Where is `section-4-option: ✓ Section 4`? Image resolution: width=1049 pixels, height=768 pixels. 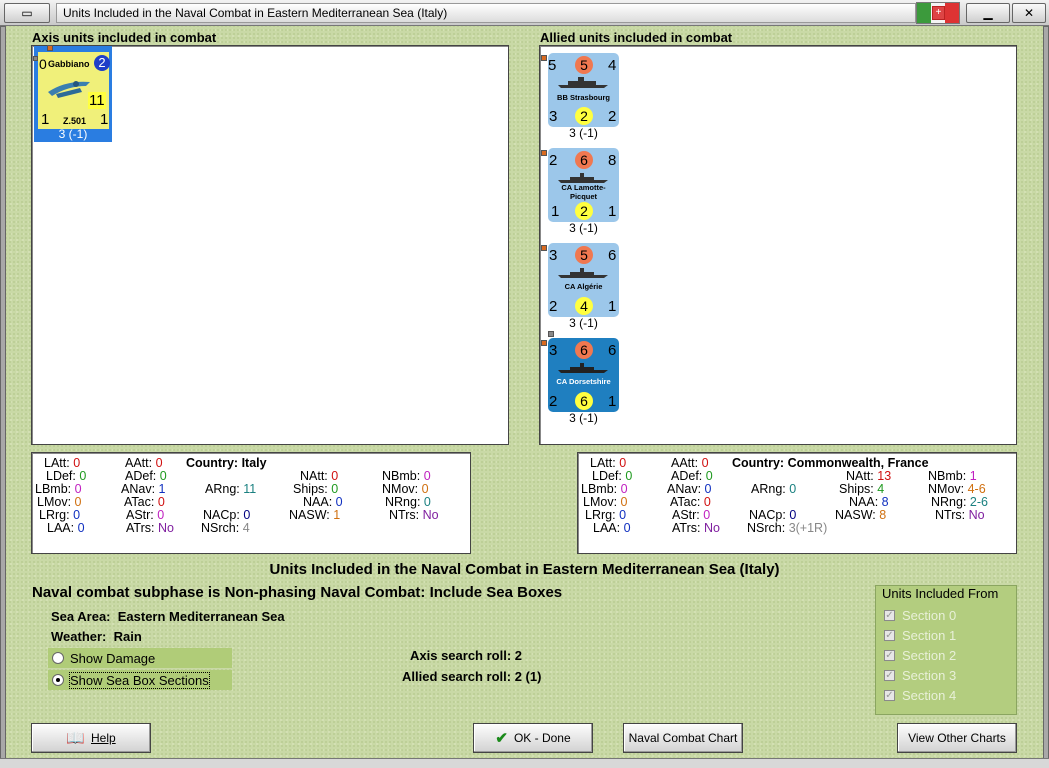 section-4-option: ✓ Section 4 is located at coordinates (920, 695).